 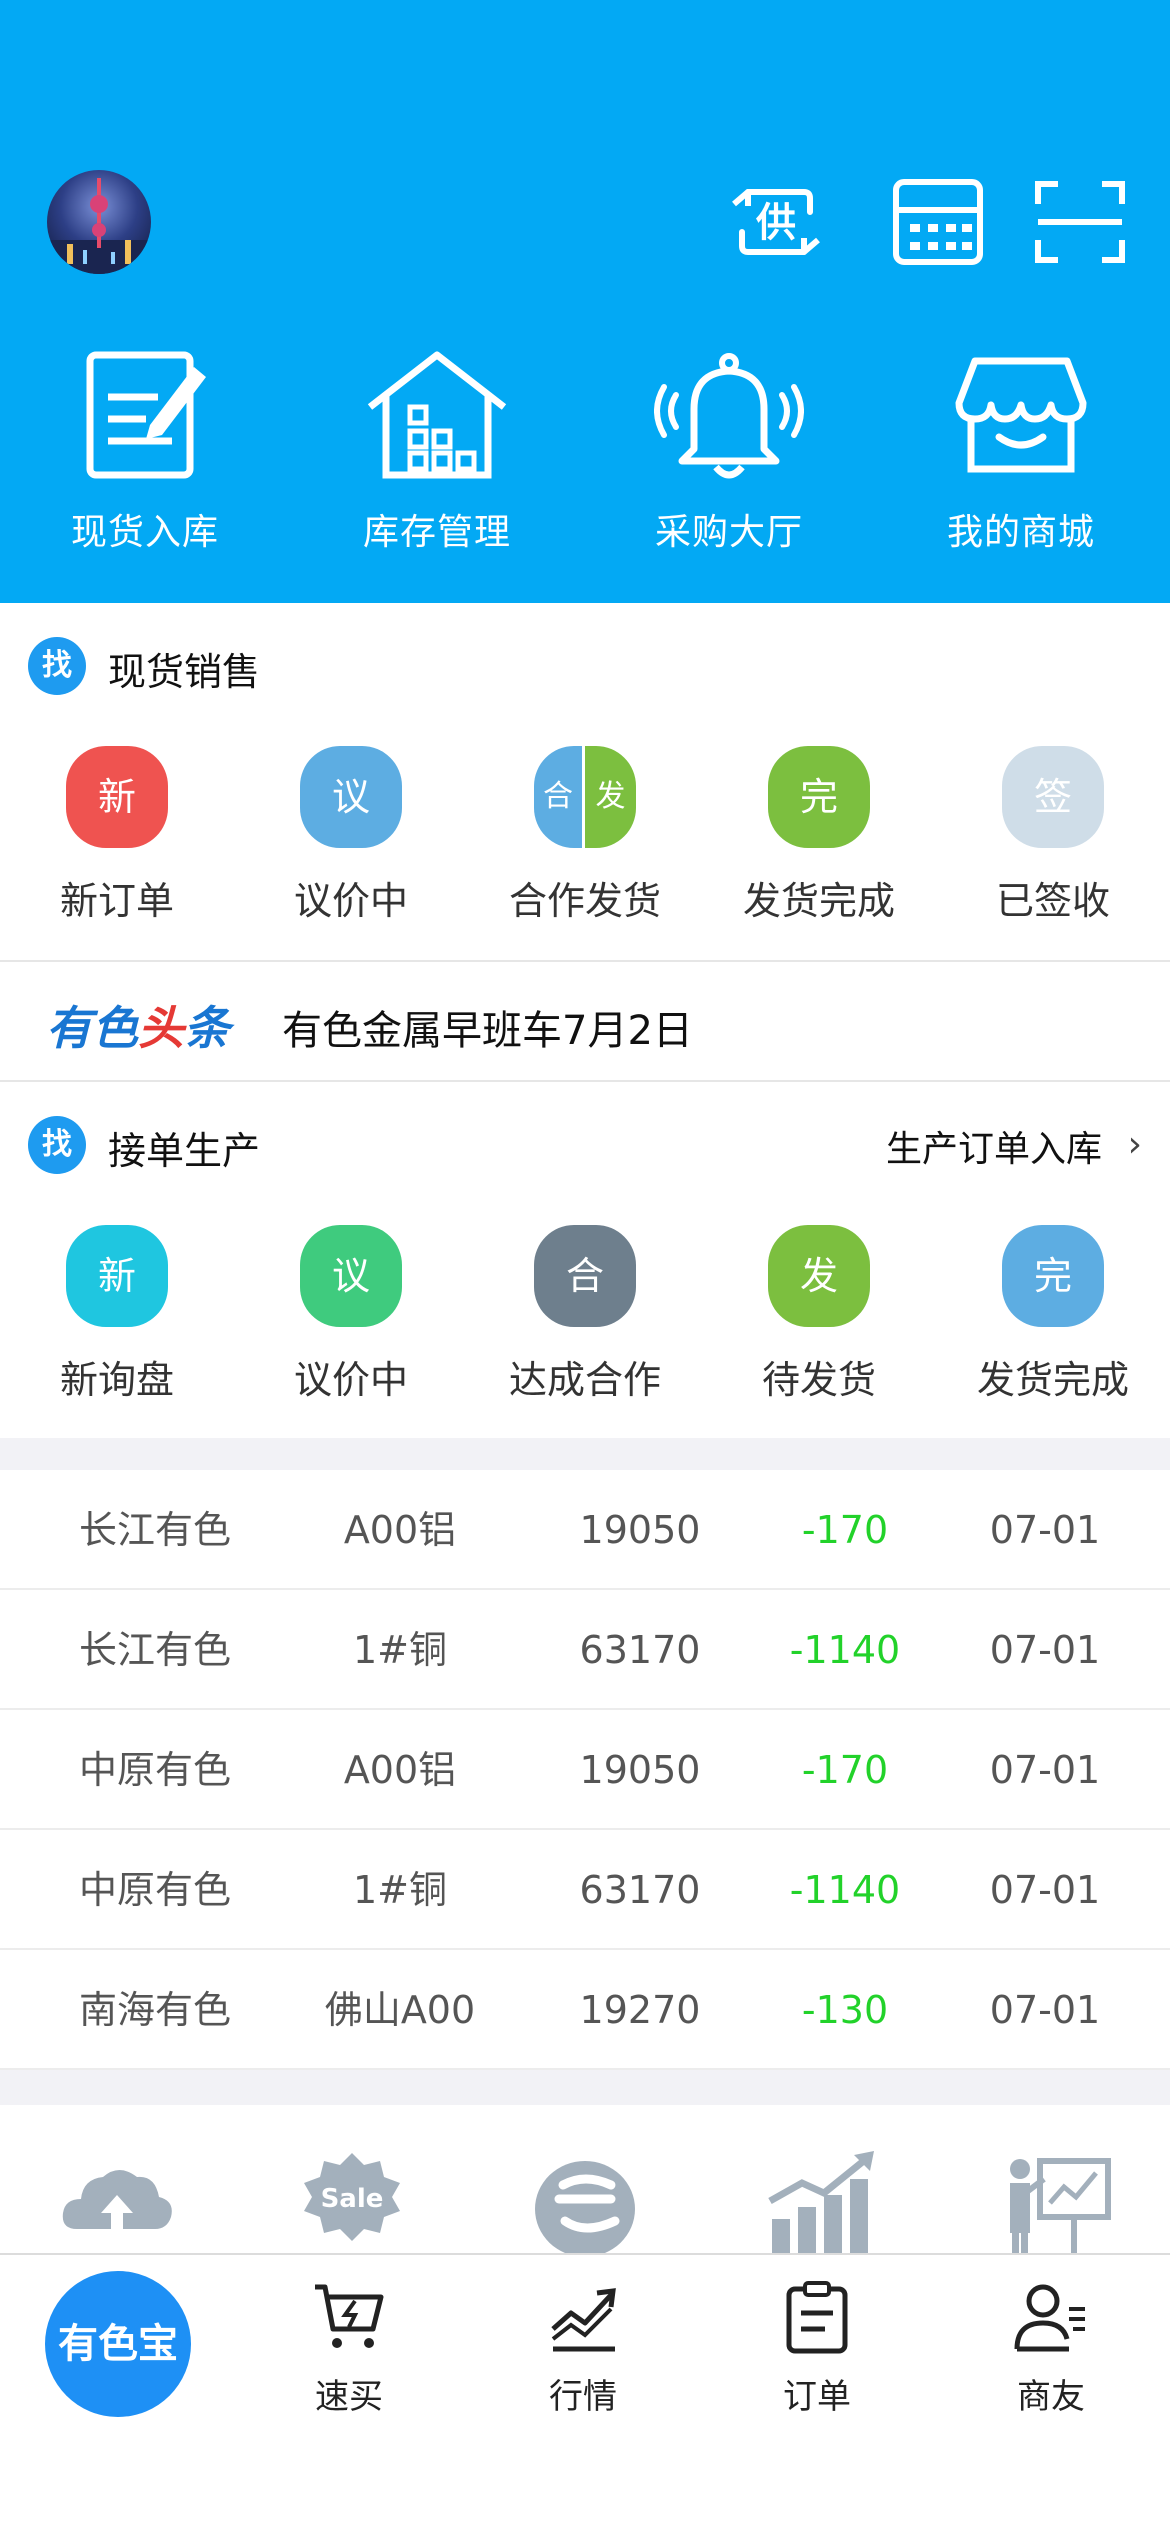 I want to click on sale-label: Sale, so click(x=352, y=2199).